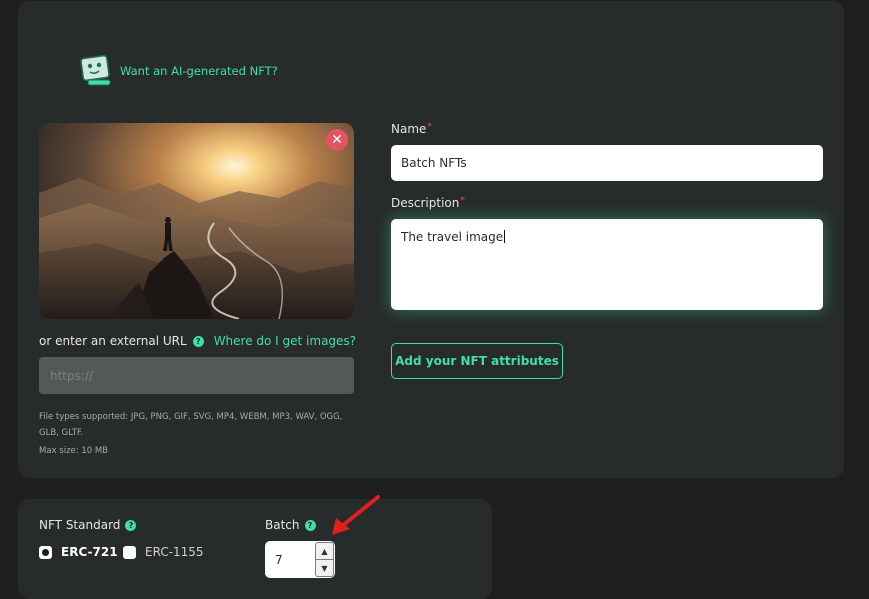 This screenshot has height=599, width=869. What do you see at coordinates (279, 560) in the screenshot?
I see `batch-value: 7` at bounding box center [279, 560].